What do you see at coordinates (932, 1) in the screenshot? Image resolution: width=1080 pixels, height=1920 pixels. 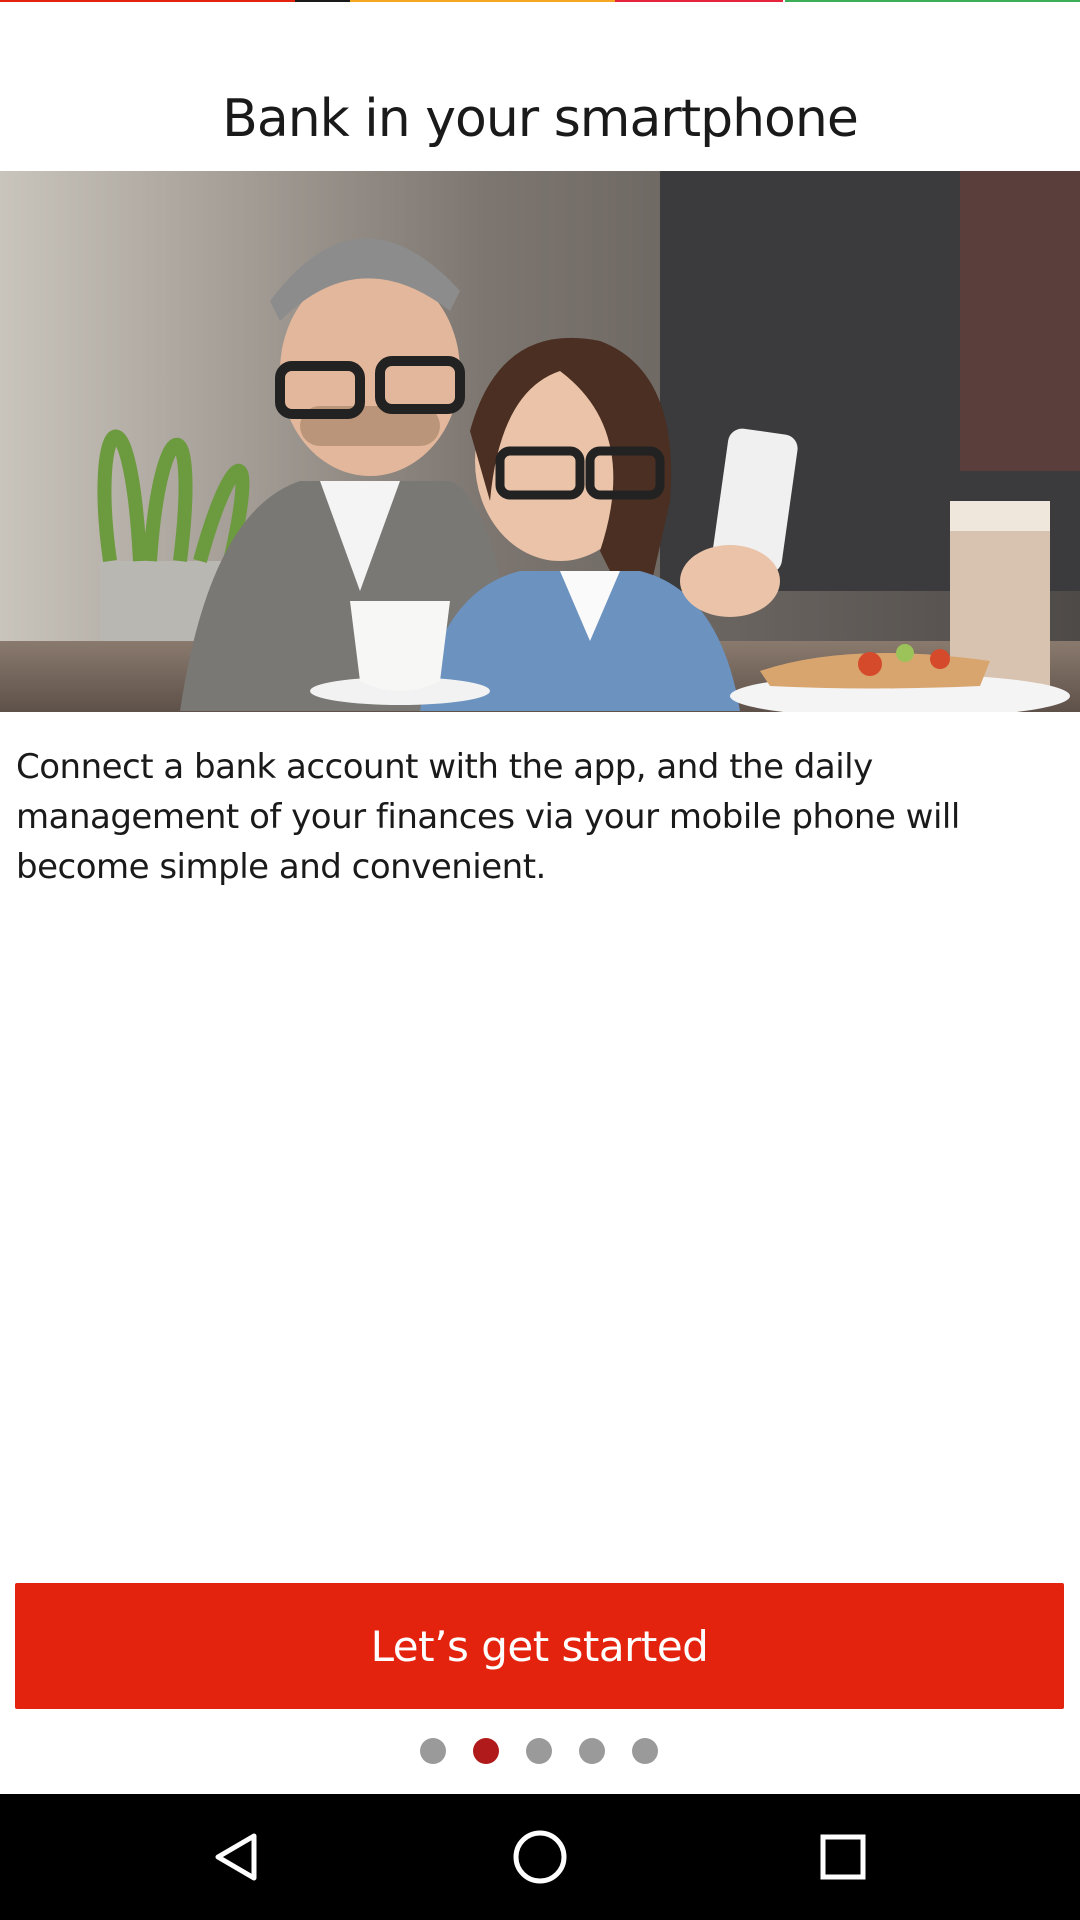 I see `strip-segment-green` at bounding box center [932, 1].